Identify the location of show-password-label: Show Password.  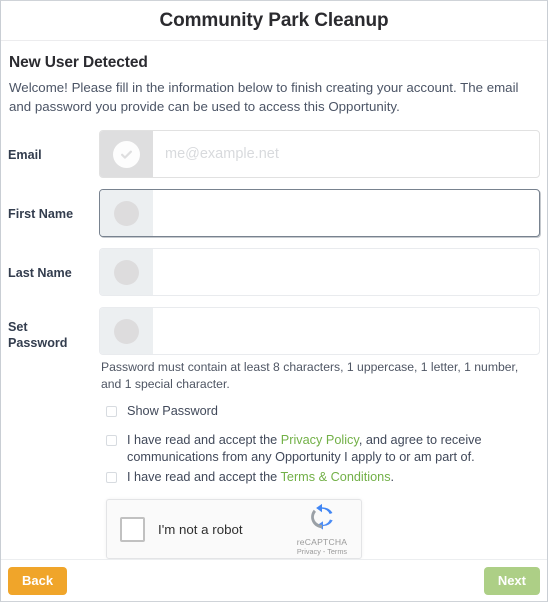
(172, 411).